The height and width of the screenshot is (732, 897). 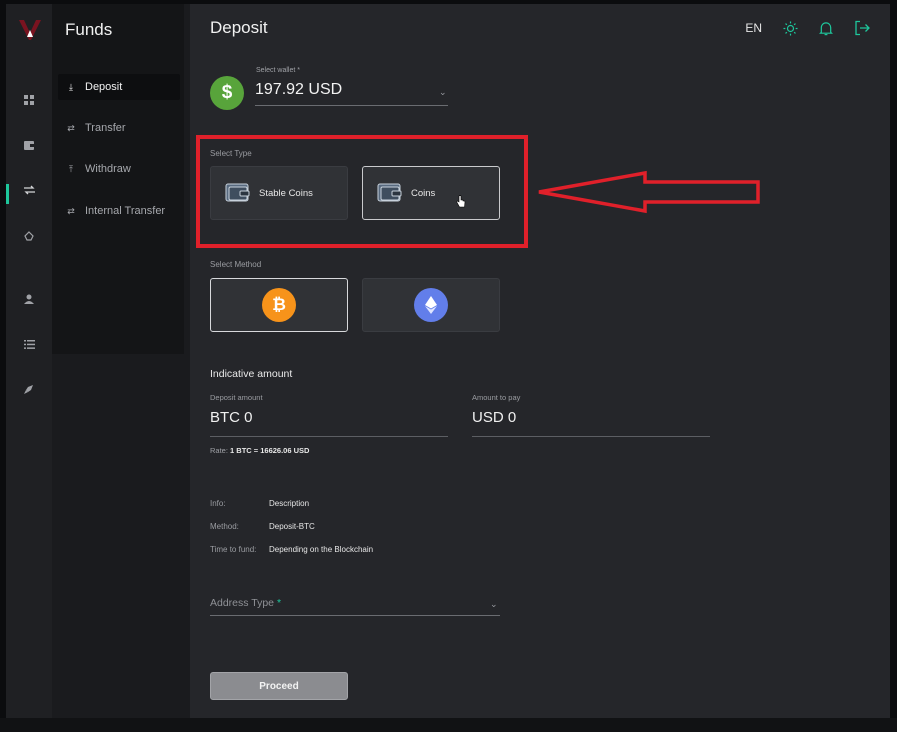 I want to click on exchange-rate: Rate: 1 BTC = 16626.06 USD, so click(x=259, y=450).